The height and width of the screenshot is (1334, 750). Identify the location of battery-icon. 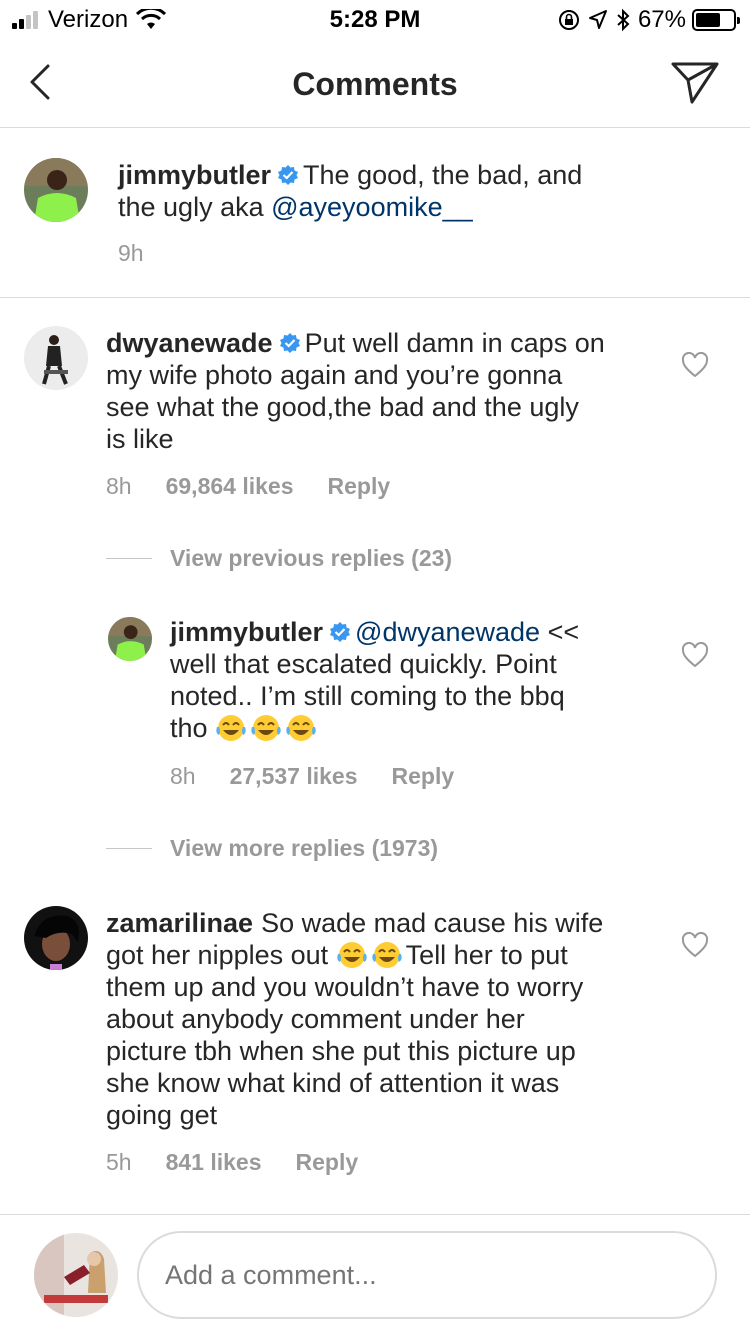
(716, 20).